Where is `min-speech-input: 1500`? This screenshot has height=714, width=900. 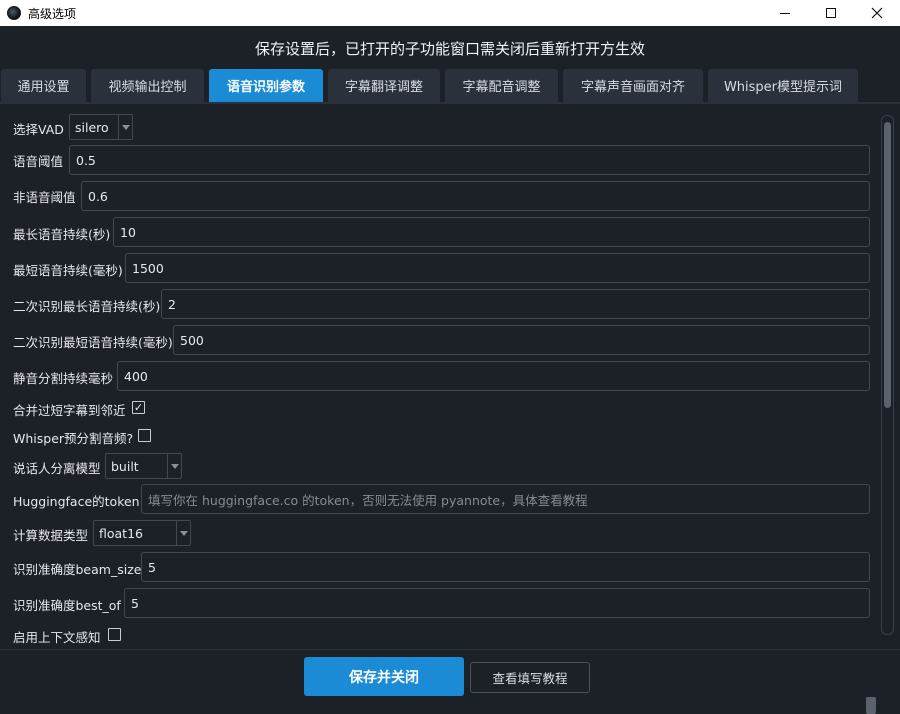 min-speech-input: 1500 is located at coordinates (497, 268).